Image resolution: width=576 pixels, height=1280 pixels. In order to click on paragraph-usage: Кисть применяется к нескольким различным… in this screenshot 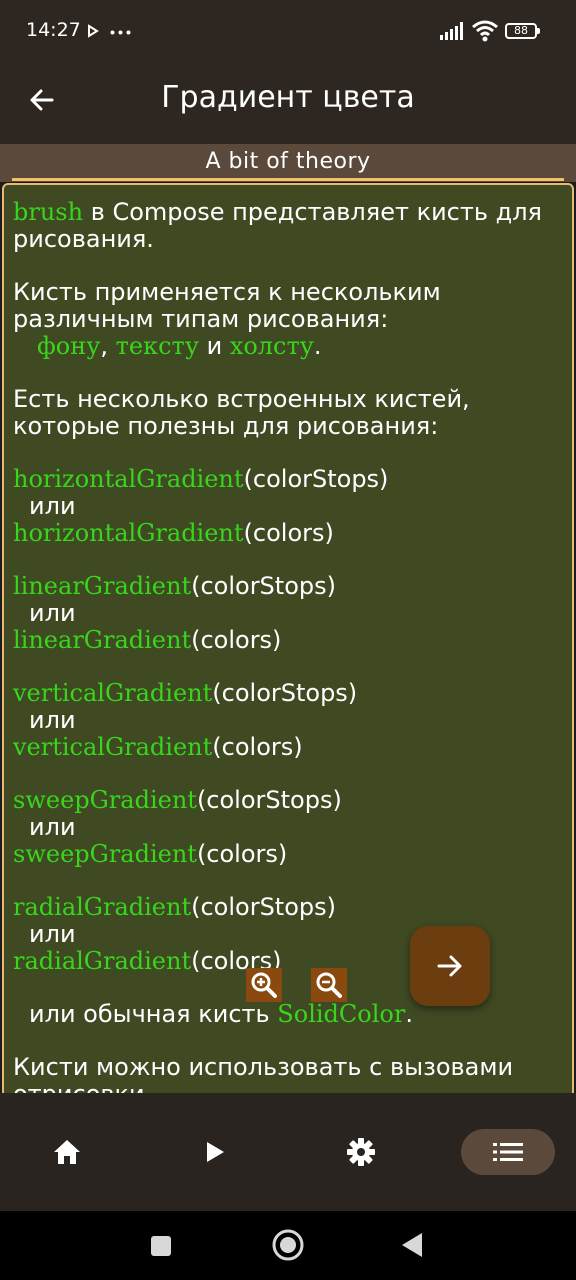, I will do `click(227, 305)`.